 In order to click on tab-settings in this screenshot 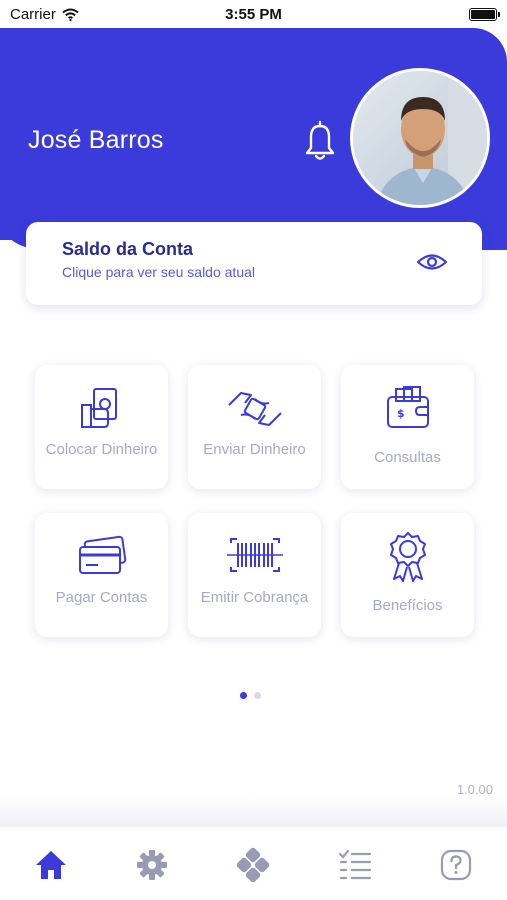, I will do `click(152, 865)`.